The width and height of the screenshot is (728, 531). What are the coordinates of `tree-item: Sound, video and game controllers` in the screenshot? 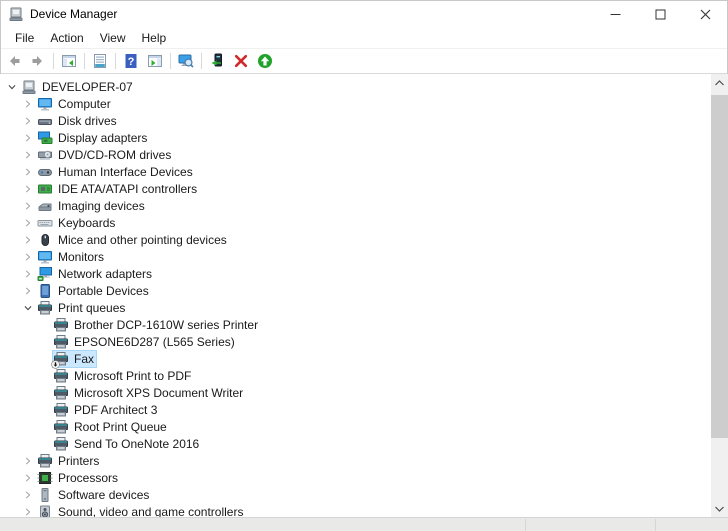 It's located at (355, 510).